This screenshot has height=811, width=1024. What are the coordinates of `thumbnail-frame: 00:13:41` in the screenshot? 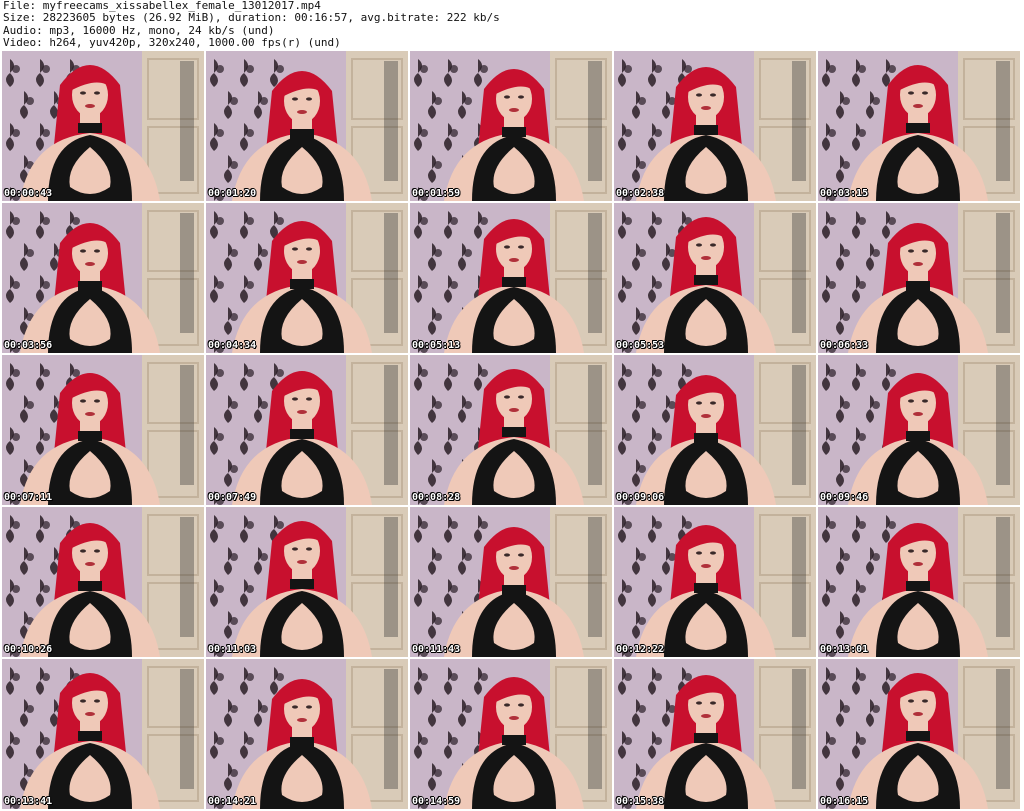 It's located at (103, 734).